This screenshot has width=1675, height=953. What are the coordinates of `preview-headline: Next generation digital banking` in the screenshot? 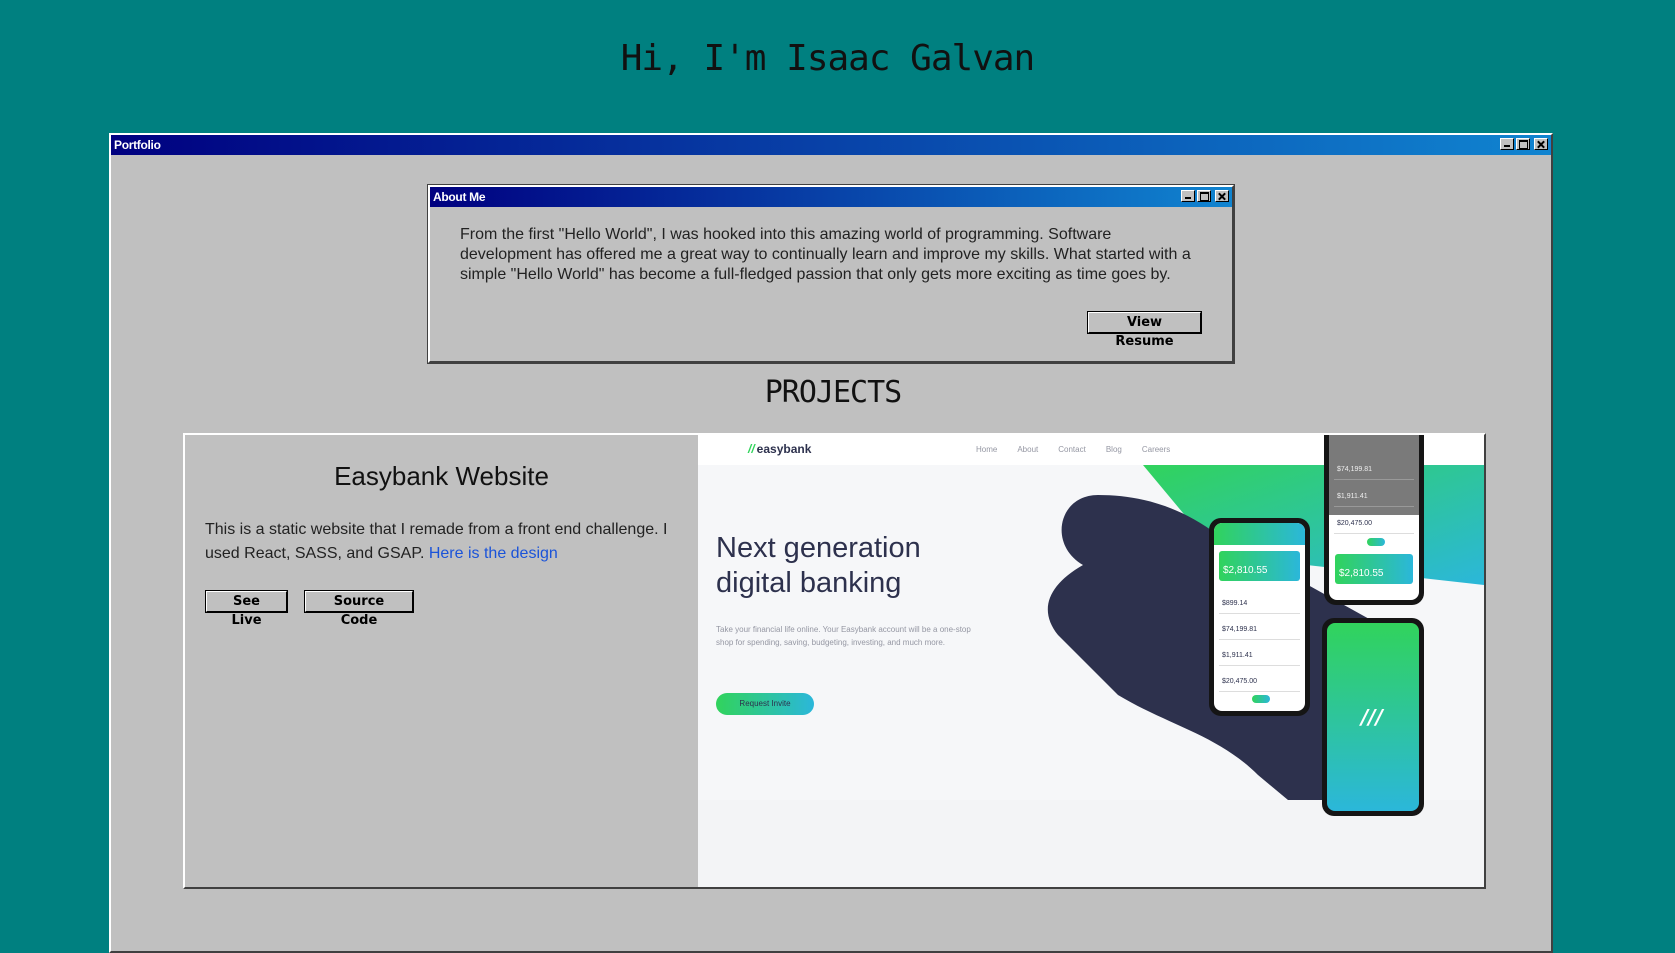 It's located at (818, 565).